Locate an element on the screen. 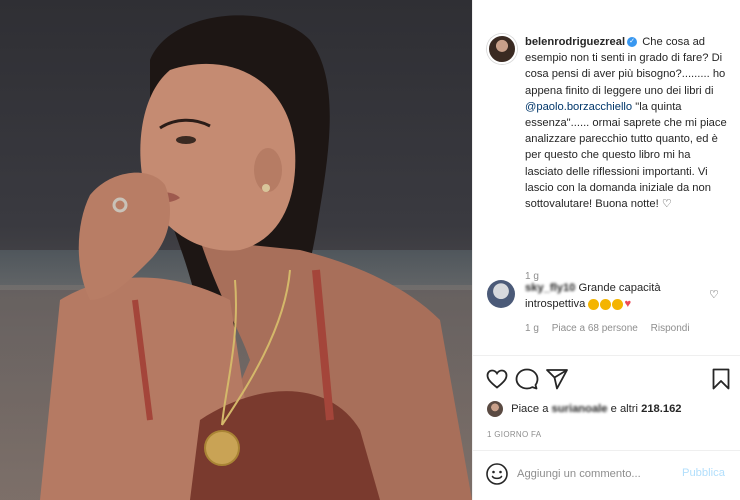 The width and height of the screenshot is (740, 500). red-heart-emoji-icon: ♥ is located at coordinates (628, 304).